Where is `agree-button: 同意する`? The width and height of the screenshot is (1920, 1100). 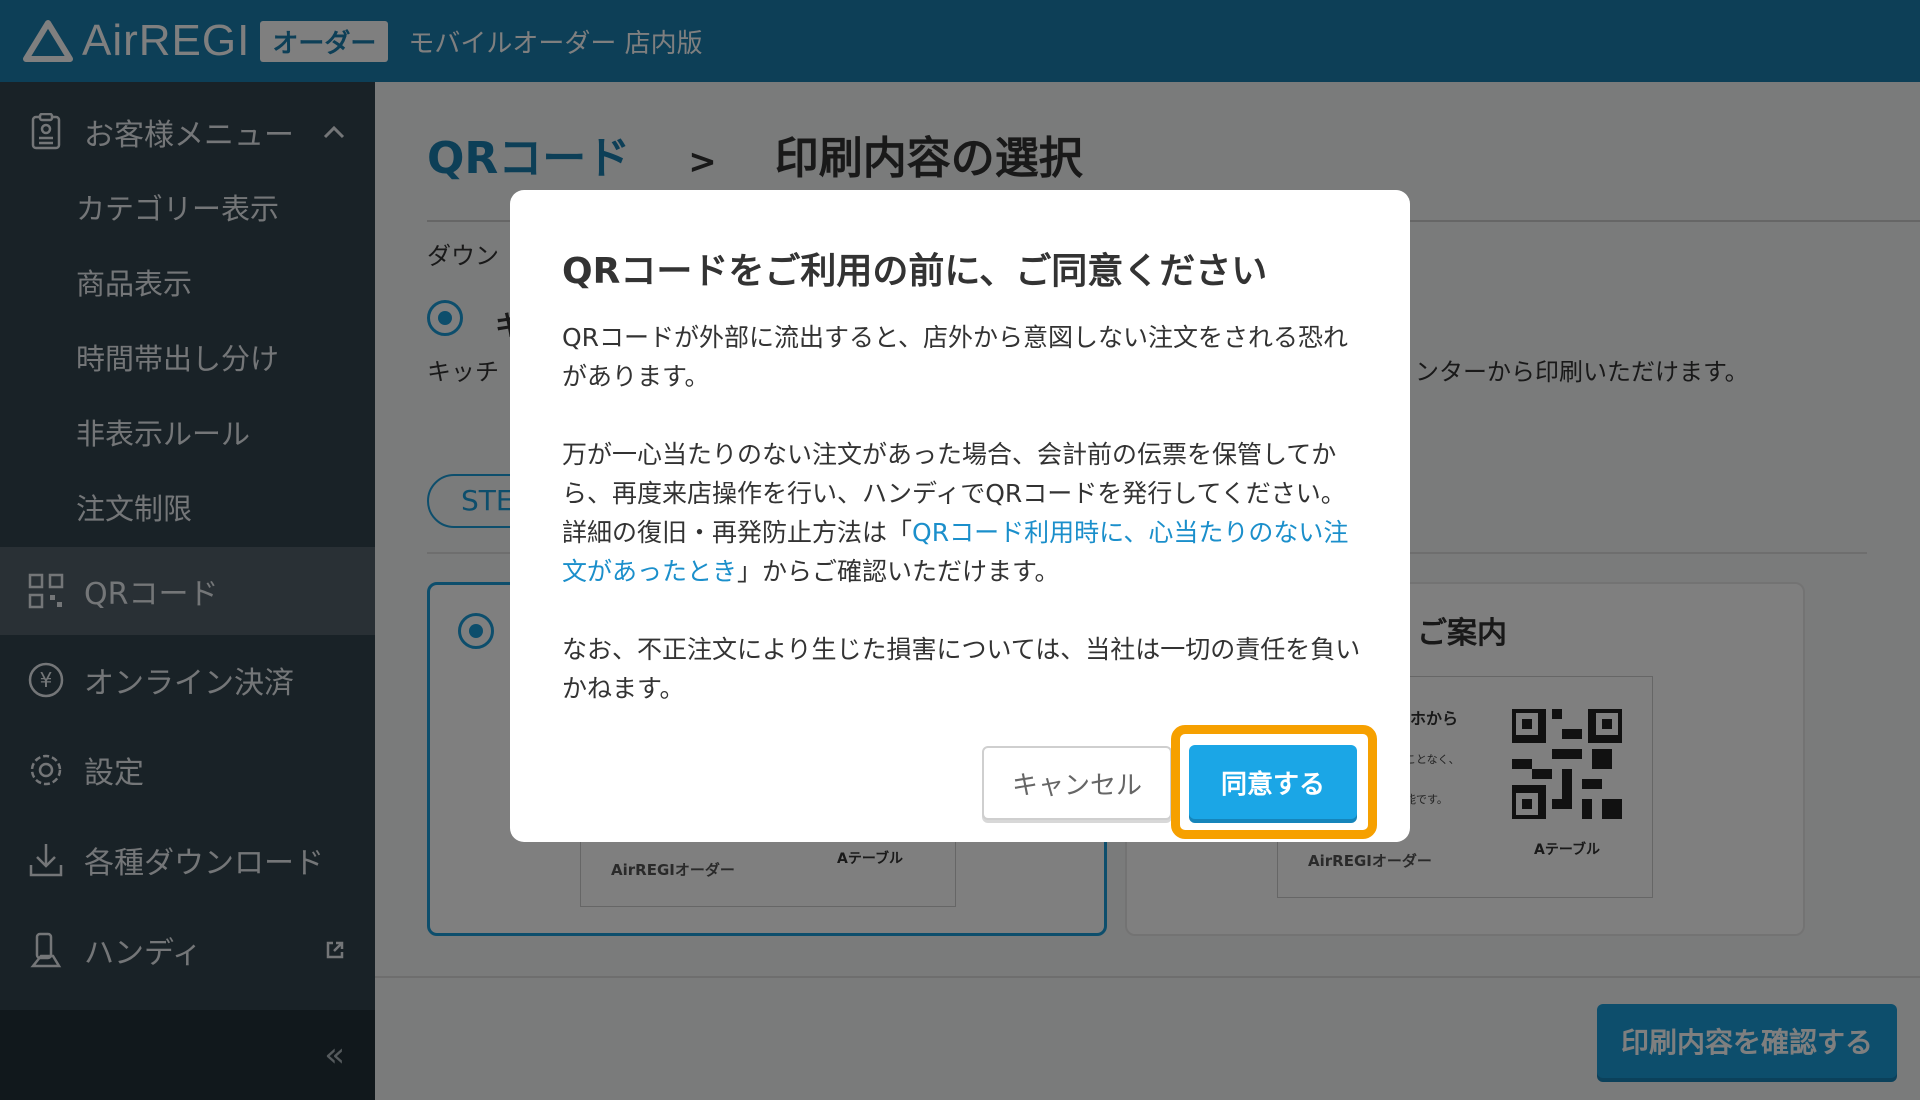 agree-button: 同意する is located at coordinates (1273, 782).